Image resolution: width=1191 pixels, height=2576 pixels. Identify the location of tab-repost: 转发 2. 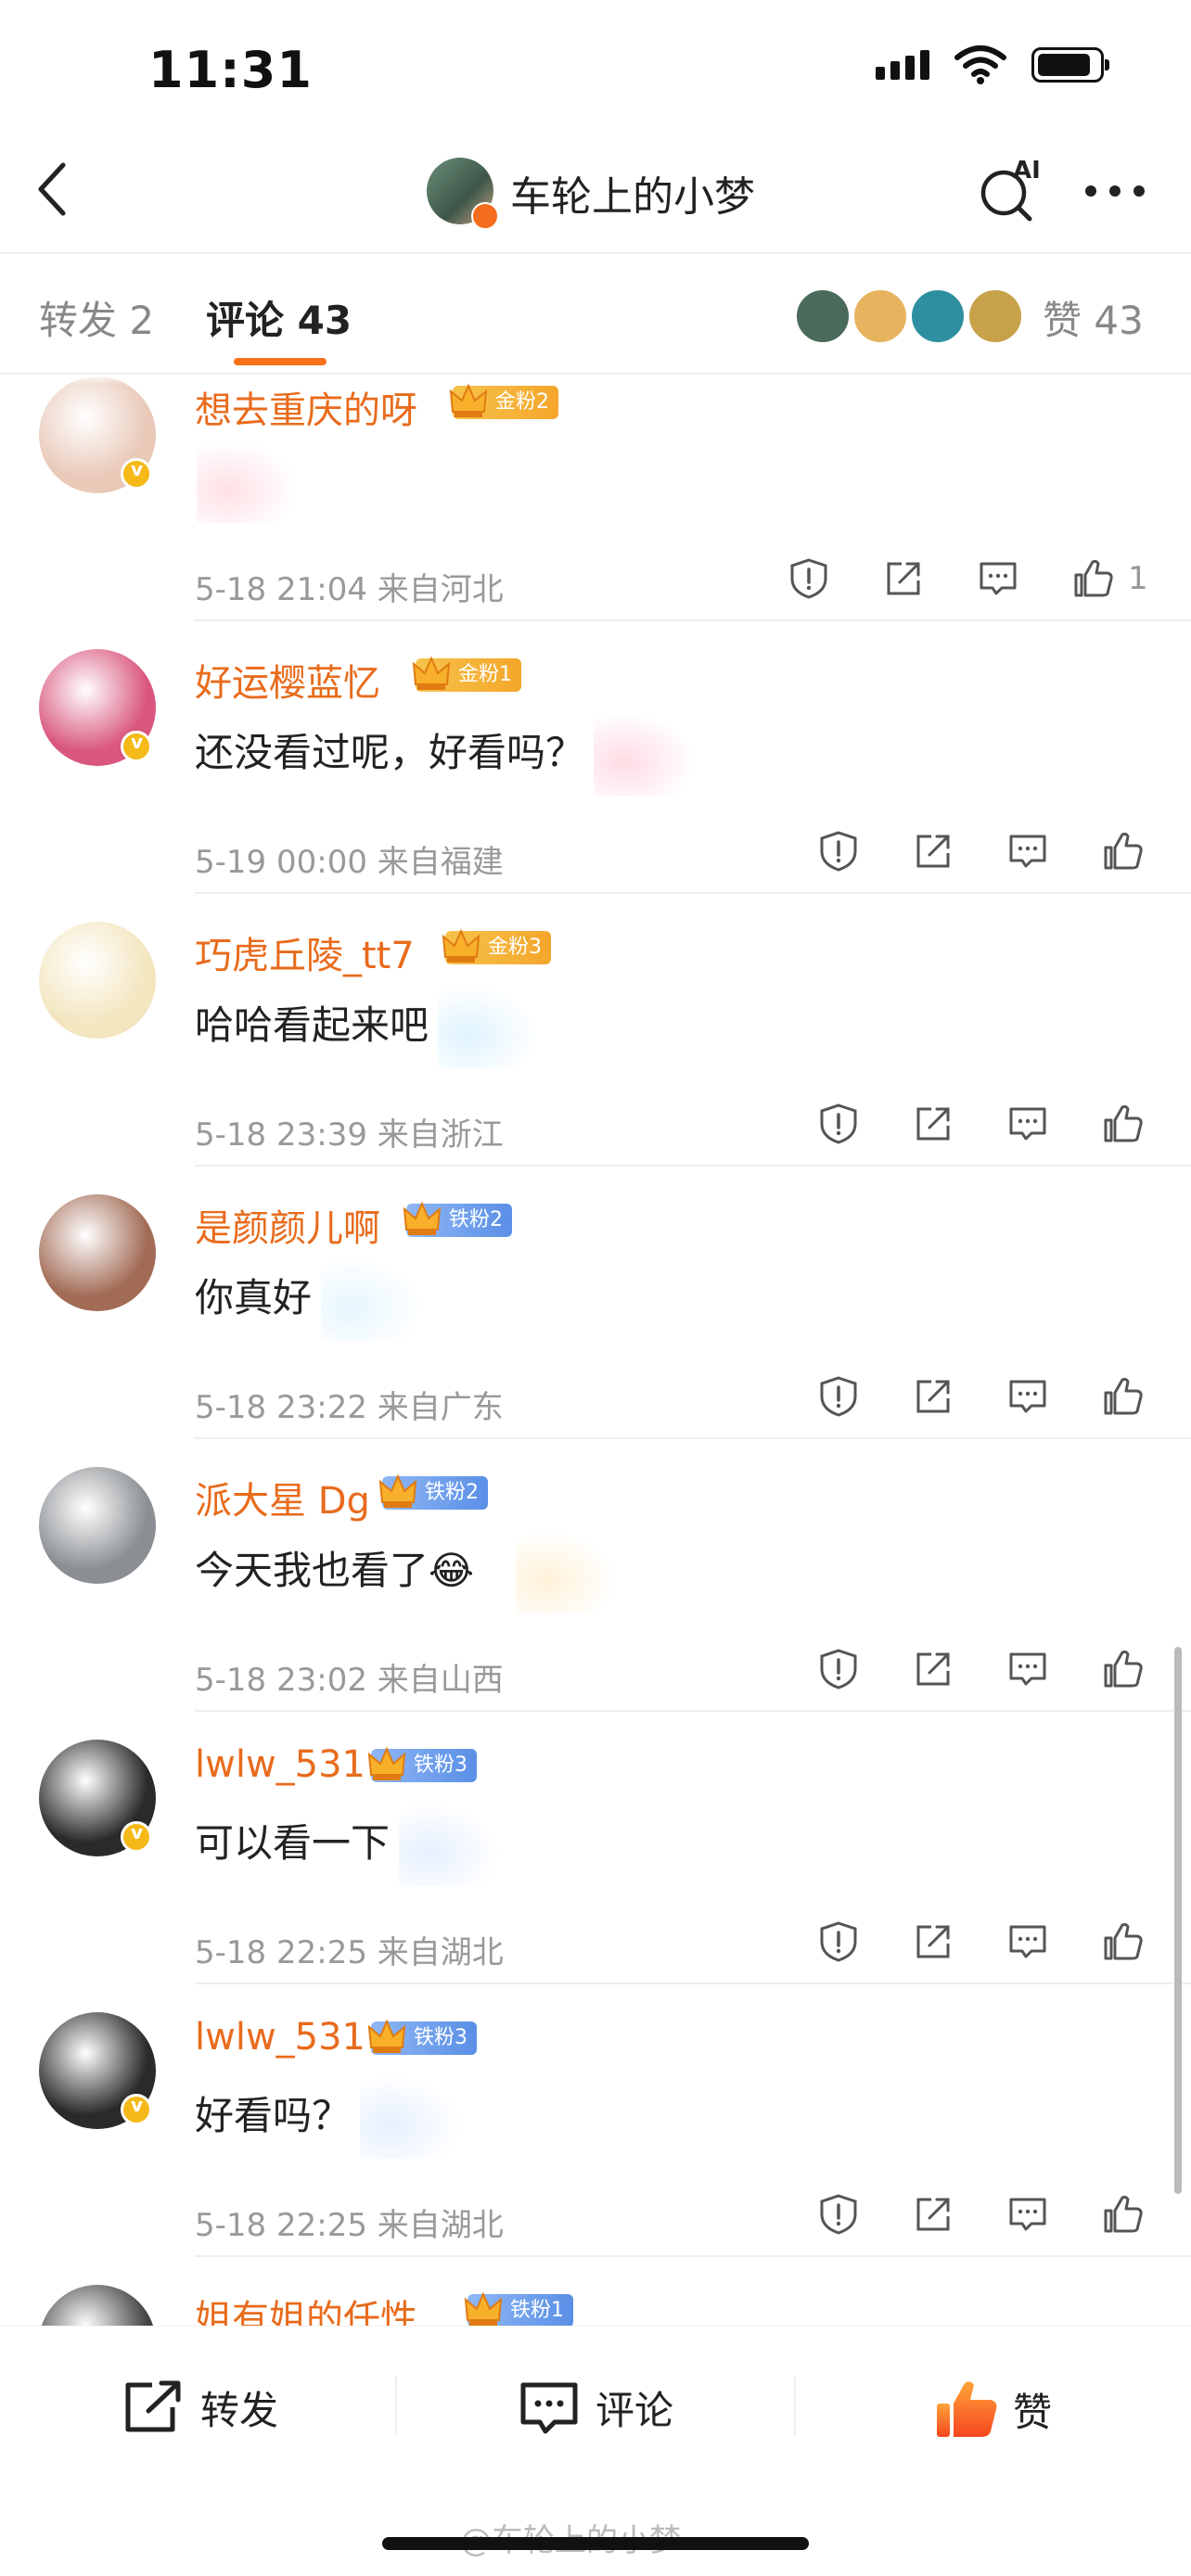
(96, 318).